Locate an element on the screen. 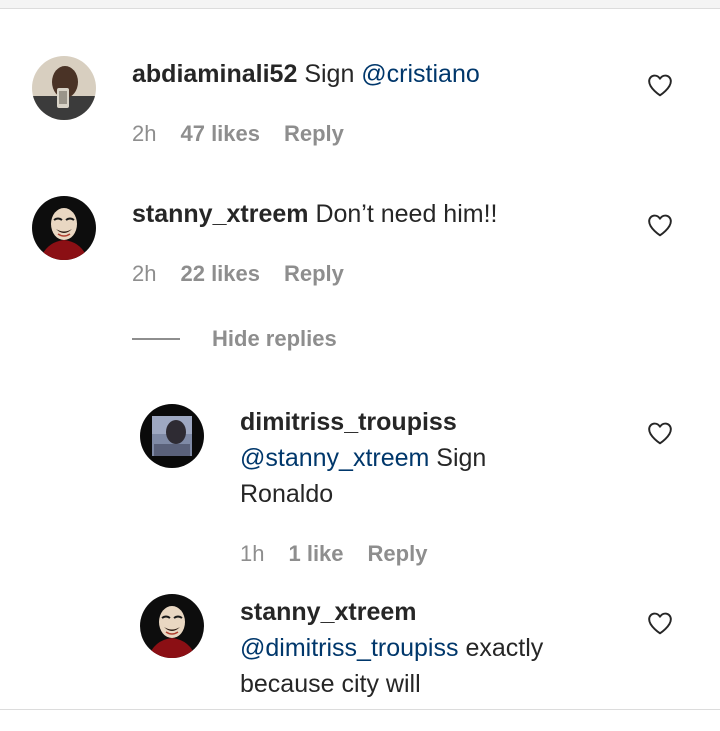  person-photo-avatar-icon is located at coordinates (64, 88).